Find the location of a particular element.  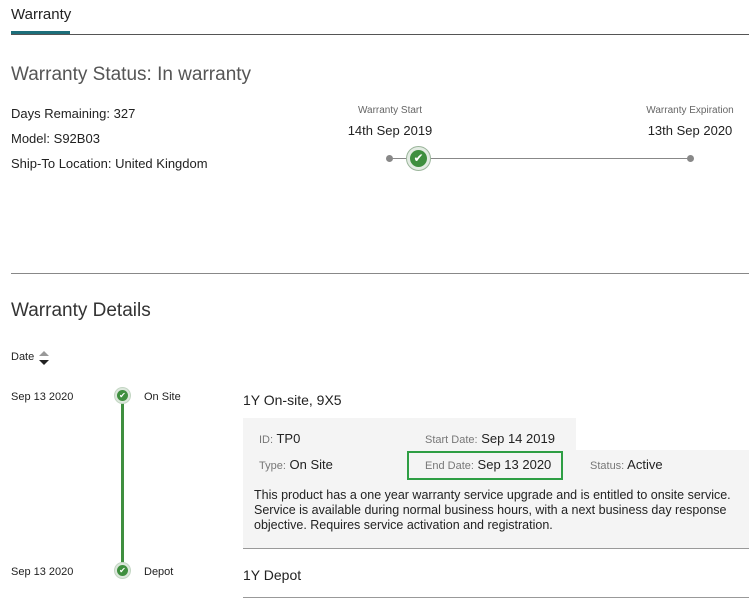

days-remaining-value: 327 is located at coordinates (124, 113).